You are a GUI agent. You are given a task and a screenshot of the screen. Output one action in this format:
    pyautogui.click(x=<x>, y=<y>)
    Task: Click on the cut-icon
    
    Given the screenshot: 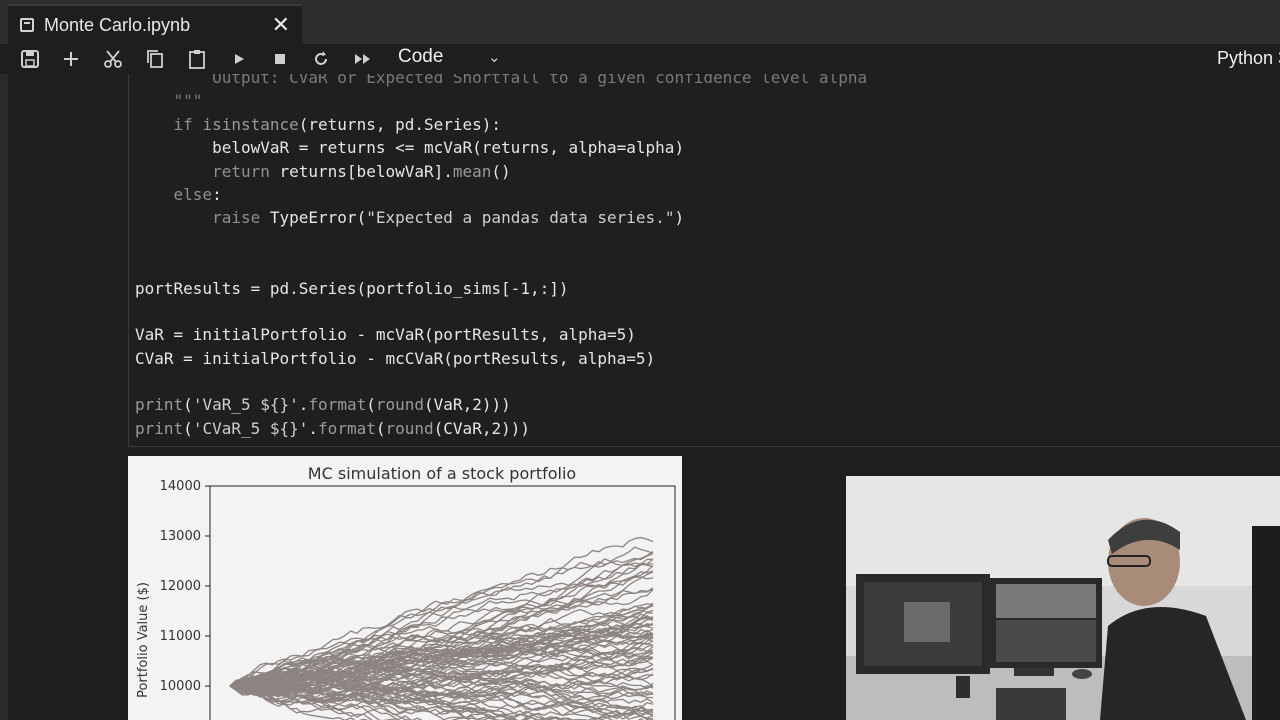 What is the action you would take?
    pyautogui.click(x=113, y=59)
    